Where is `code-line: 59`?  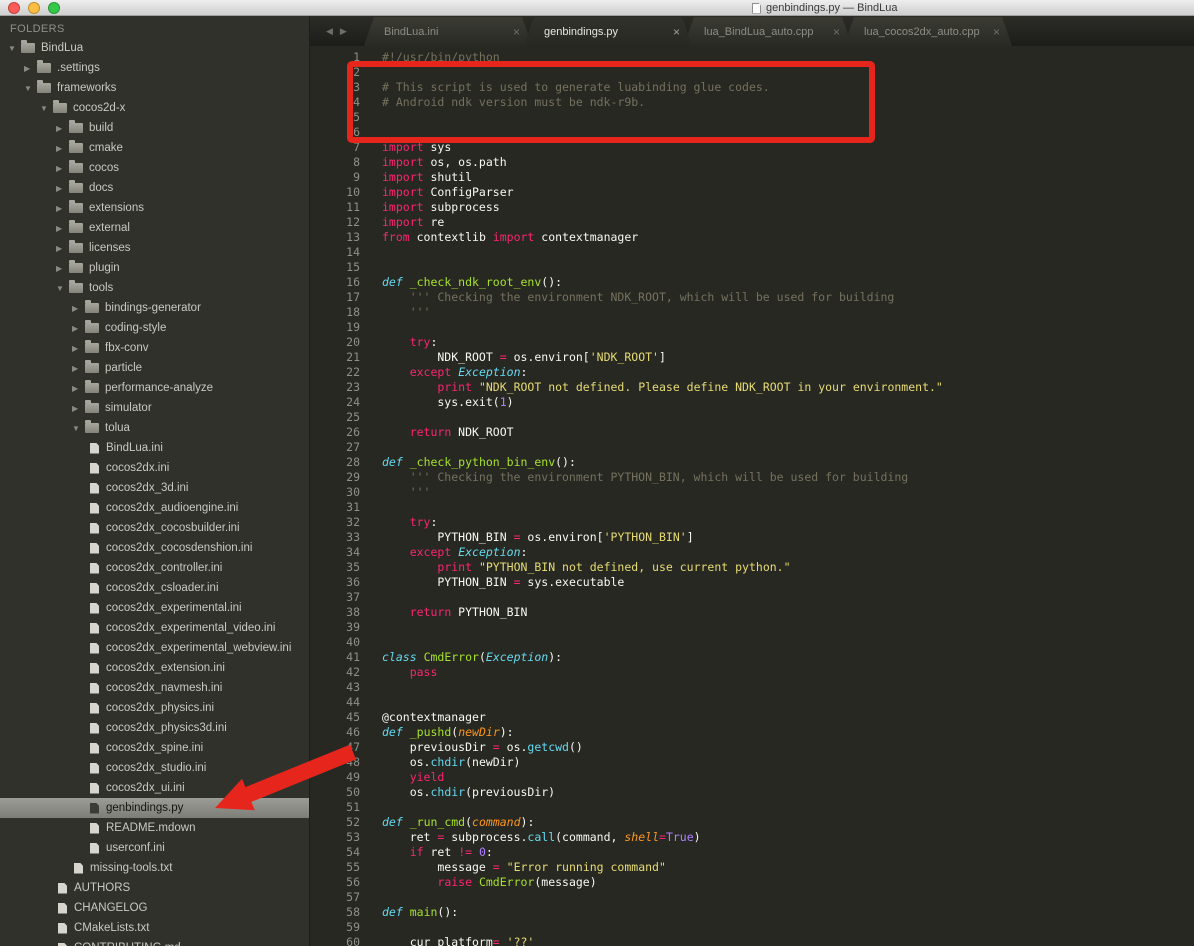 code-line: 59 is located at coordinates (752, 927).